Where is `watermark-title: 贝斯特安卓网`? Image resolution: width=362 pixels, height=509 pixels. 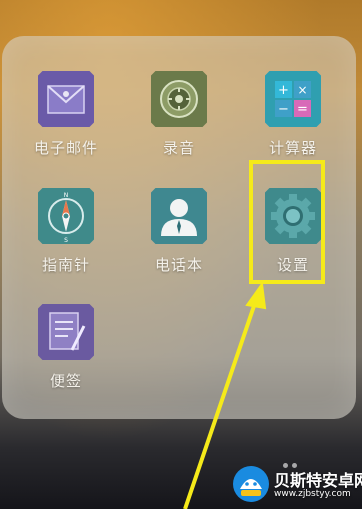
watermark-title: 贝斯特安卓网 is located at coordinates (318, 480).